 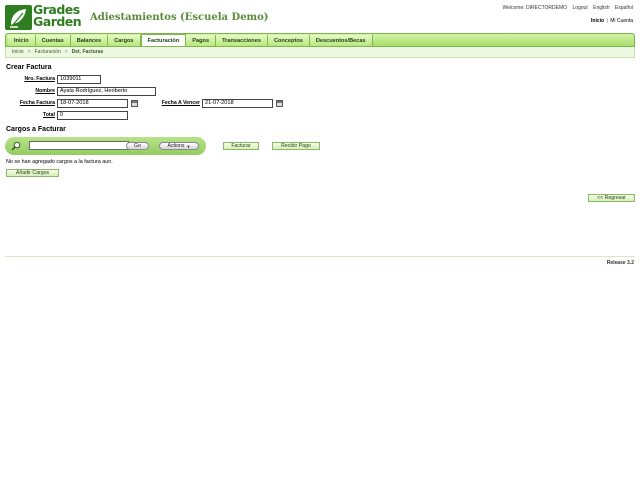 I want to click on invoice-date-field: 18-07-2018, so click(x=92, y=103).